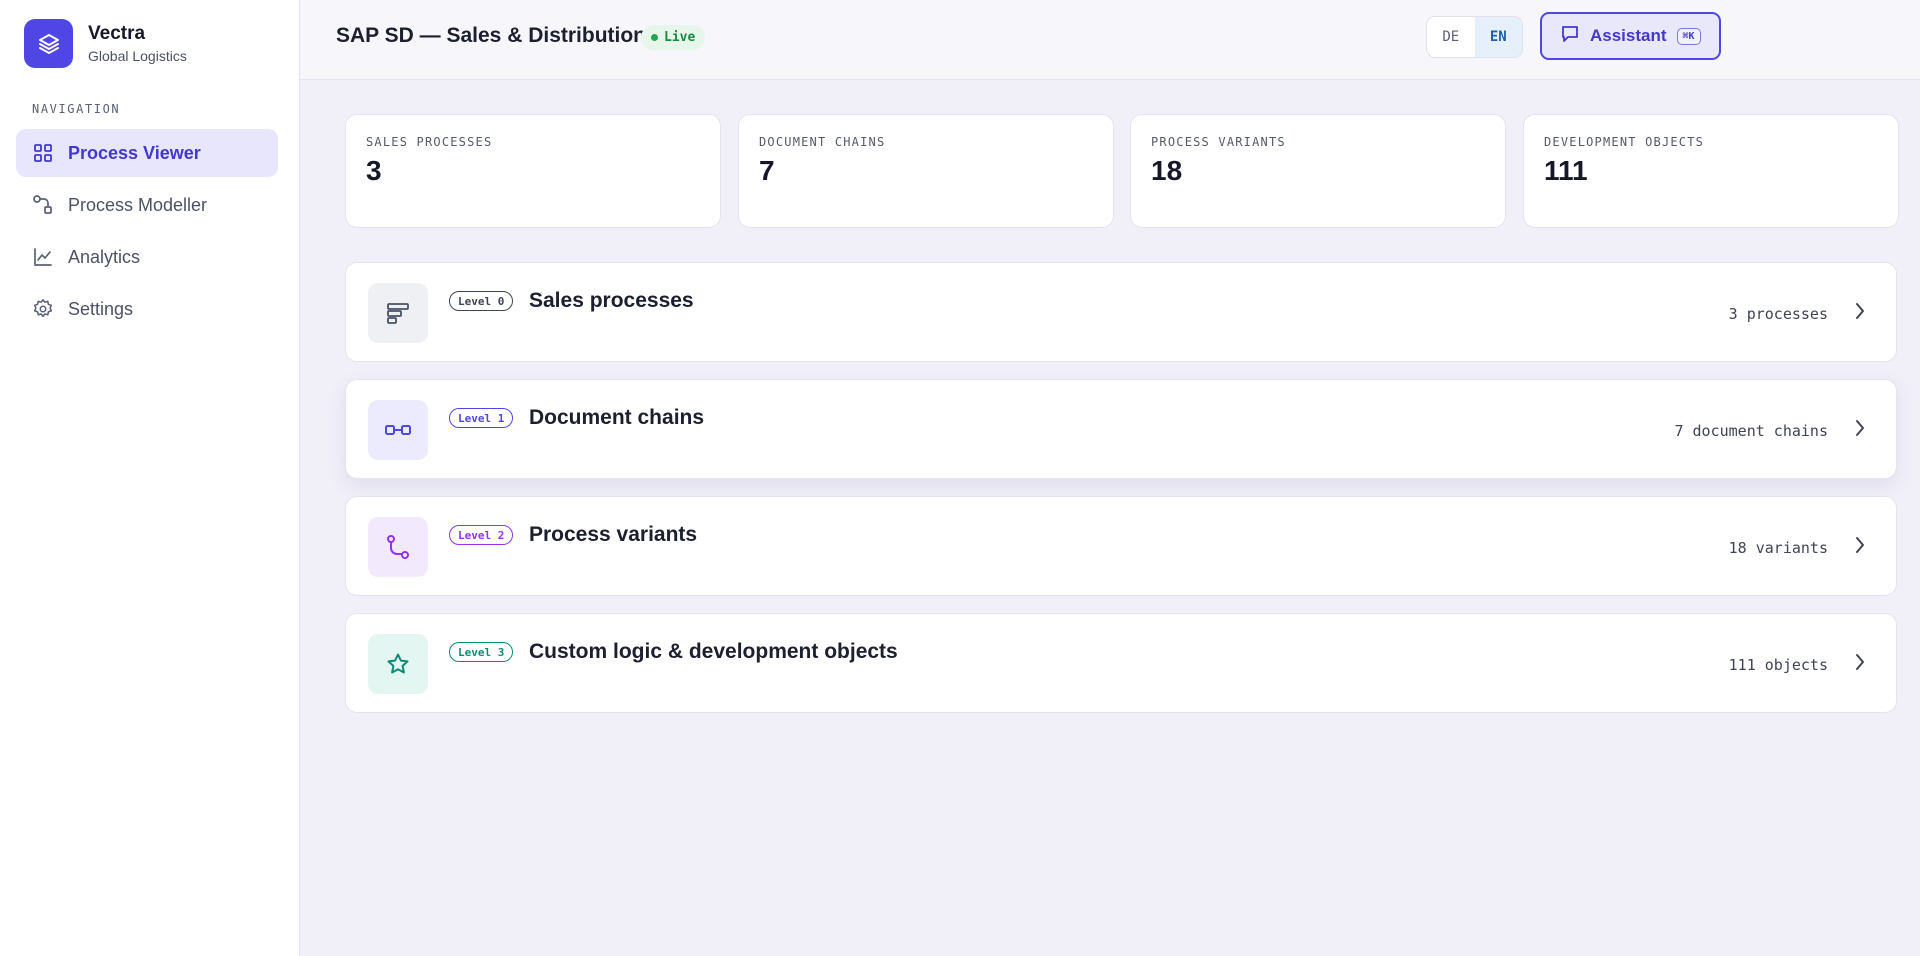  I want to click on status-badge: Live, so click(673, 37).